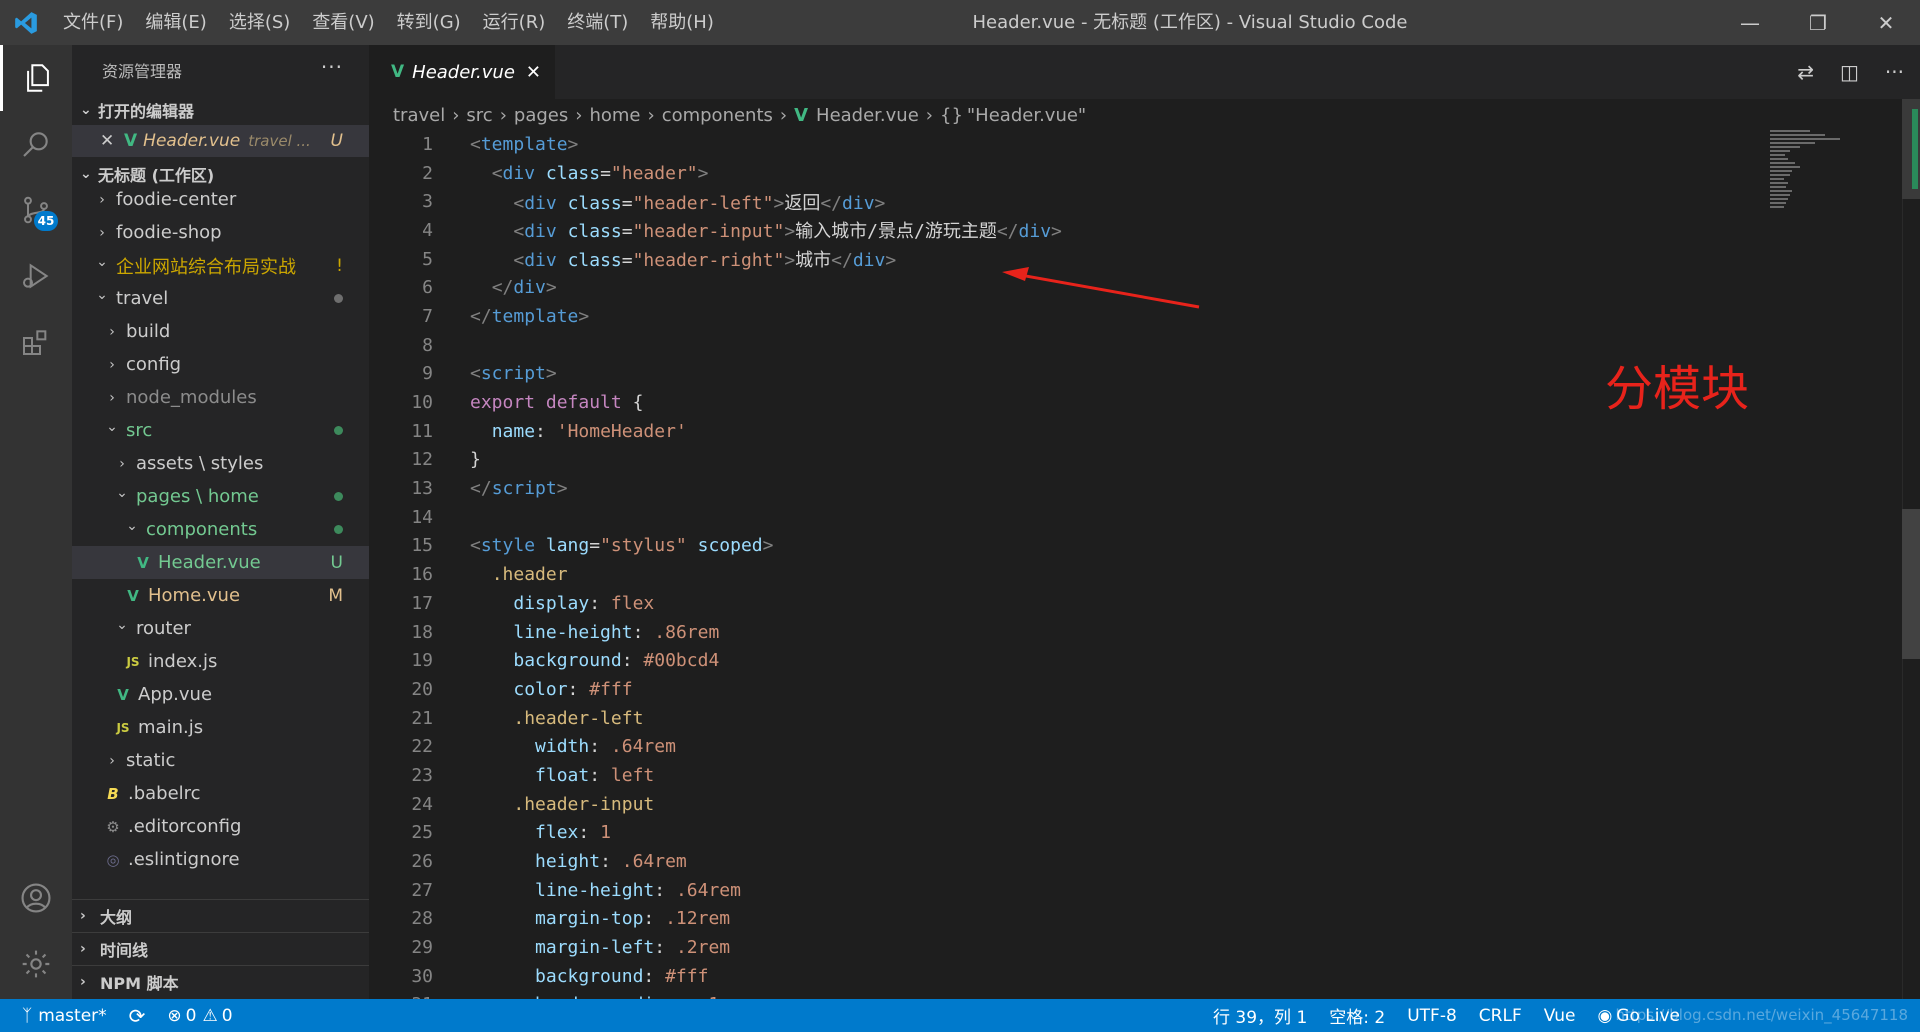 The image size is (1920, 1032). I want to click on account-icon, so click(36, 898).